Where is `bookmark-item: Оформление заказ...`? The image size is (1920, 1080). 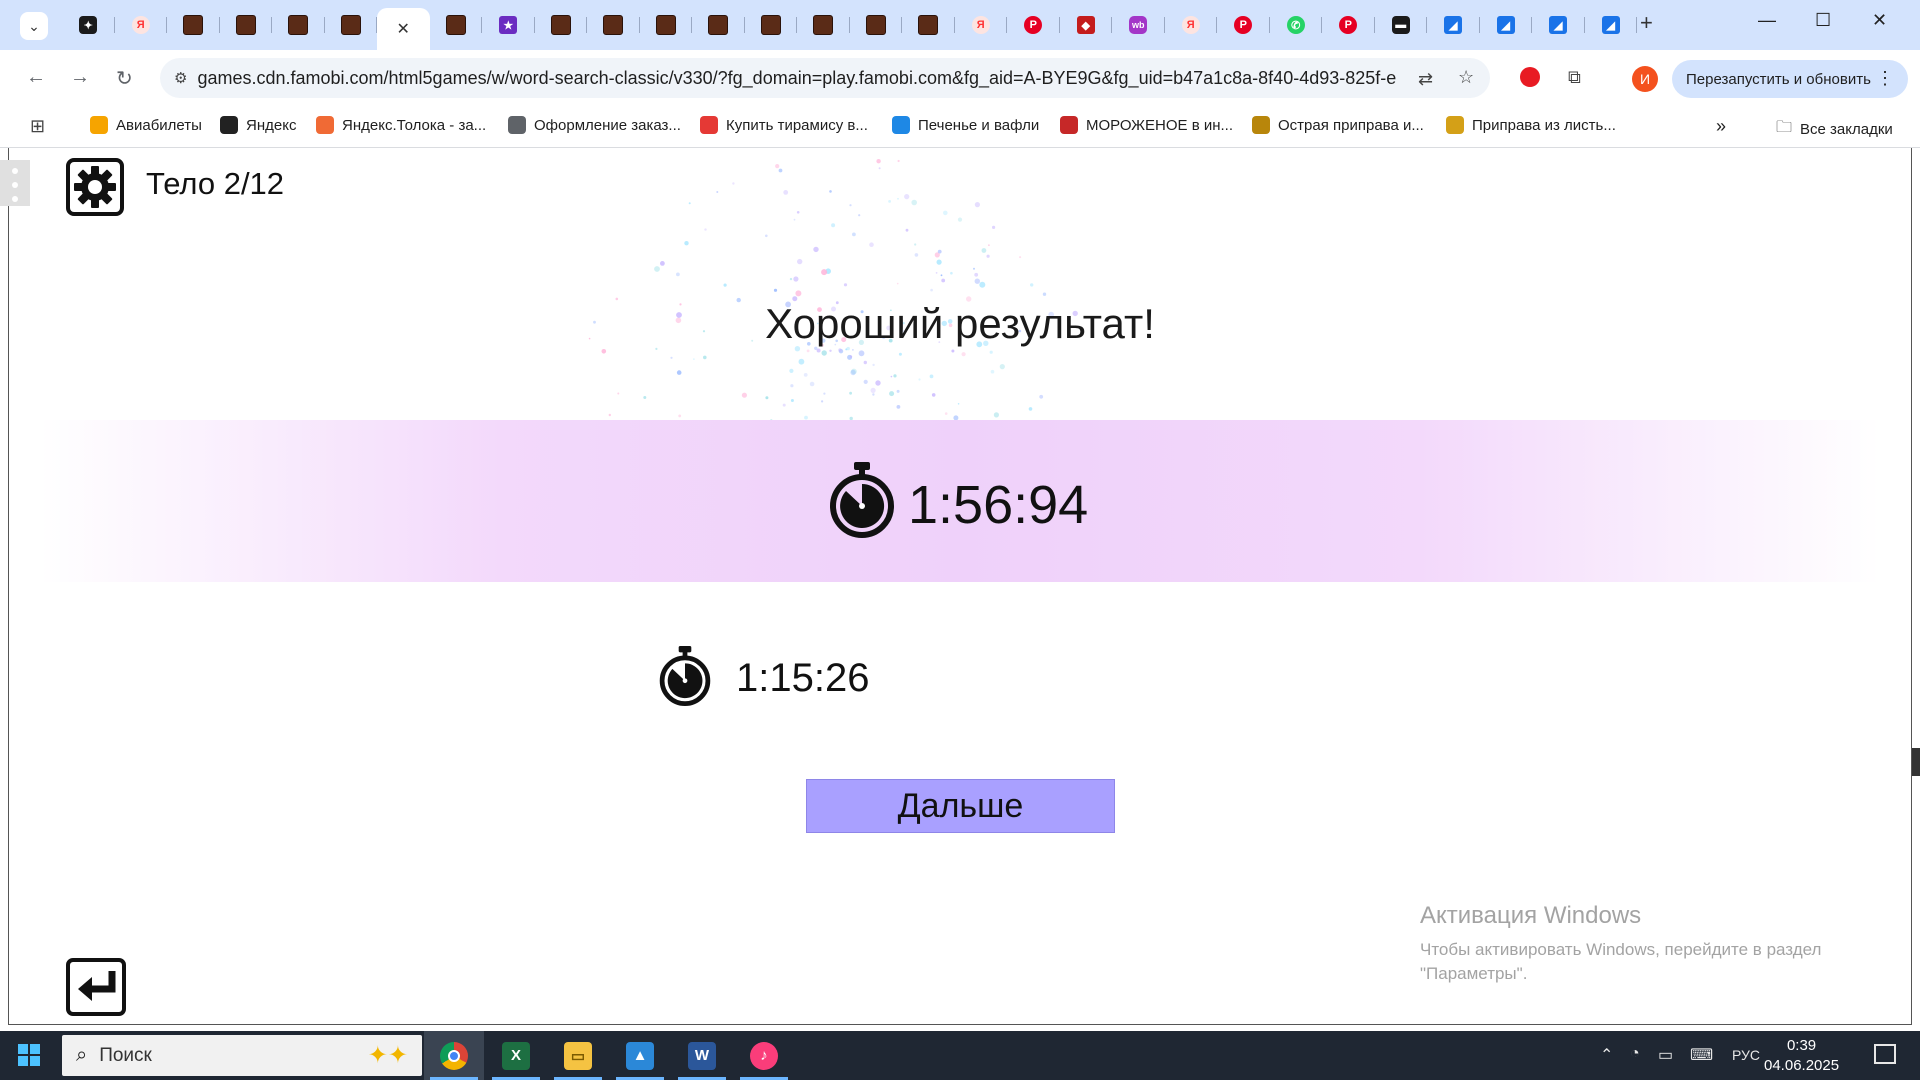
bookmark-item: Оформление заказ... is located at coordinates (594, 125).